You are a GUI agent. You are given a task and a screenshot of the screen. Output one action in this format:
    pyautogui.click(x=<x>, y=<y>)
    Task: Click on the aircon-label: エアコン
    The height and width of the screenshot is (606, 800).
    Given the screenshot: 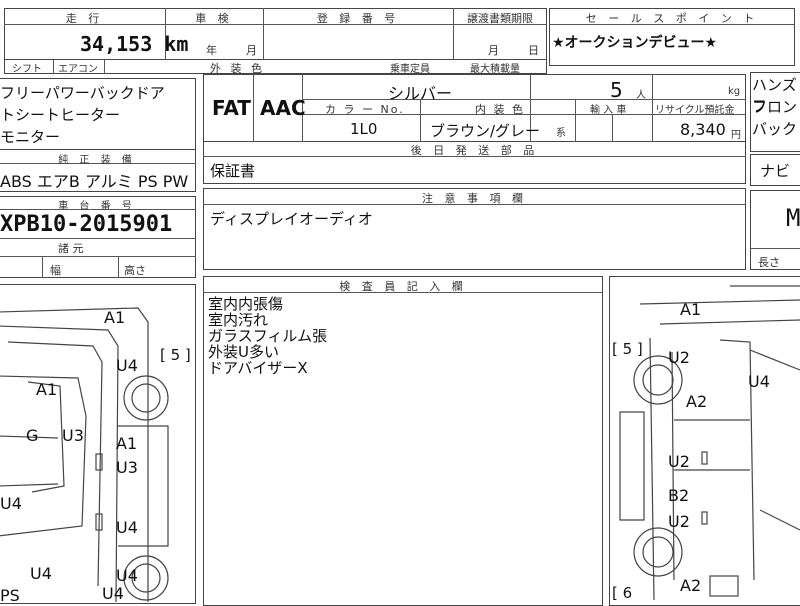 What is the action you would take?
    pyautogui.click(x=78, y=69)
    